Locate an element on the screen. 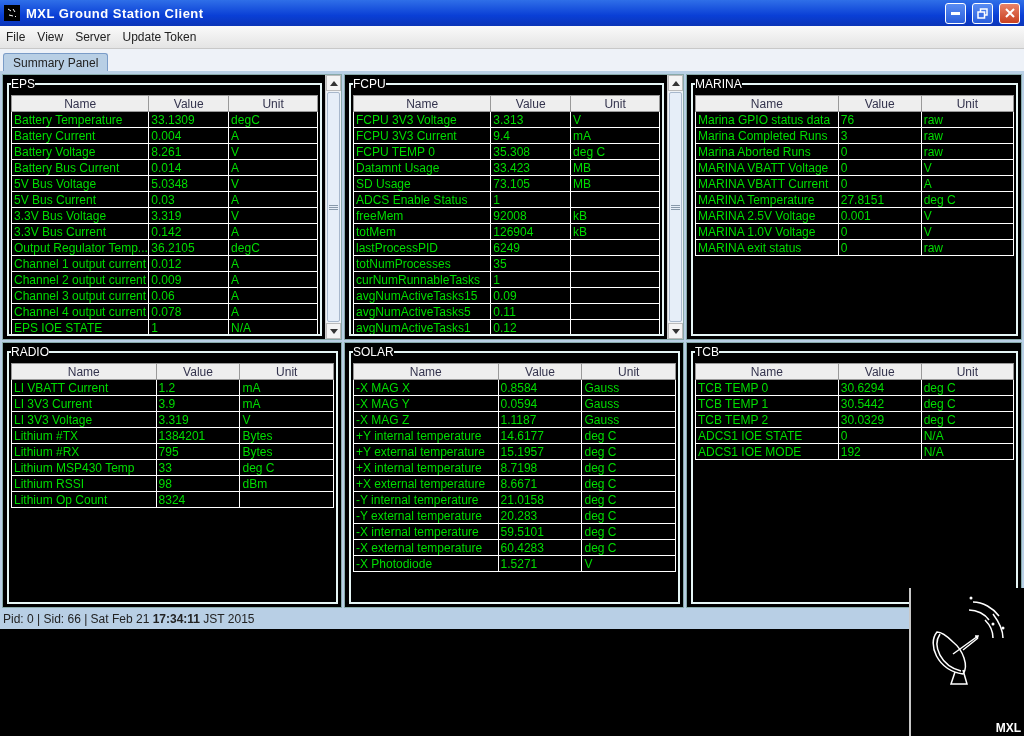 The image size is (1024, 736). restore-button is located at coordinates (982, 13).